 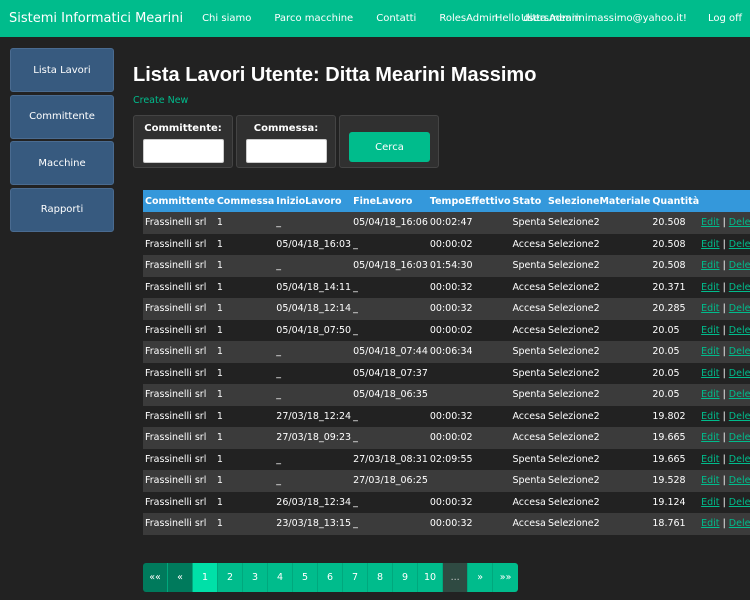 What do you see at coordinates (314, 502) in the screenshot?
I see `cell-inizio-lavoro: 26/03/18_12:34` at bounding box center [314, 502].